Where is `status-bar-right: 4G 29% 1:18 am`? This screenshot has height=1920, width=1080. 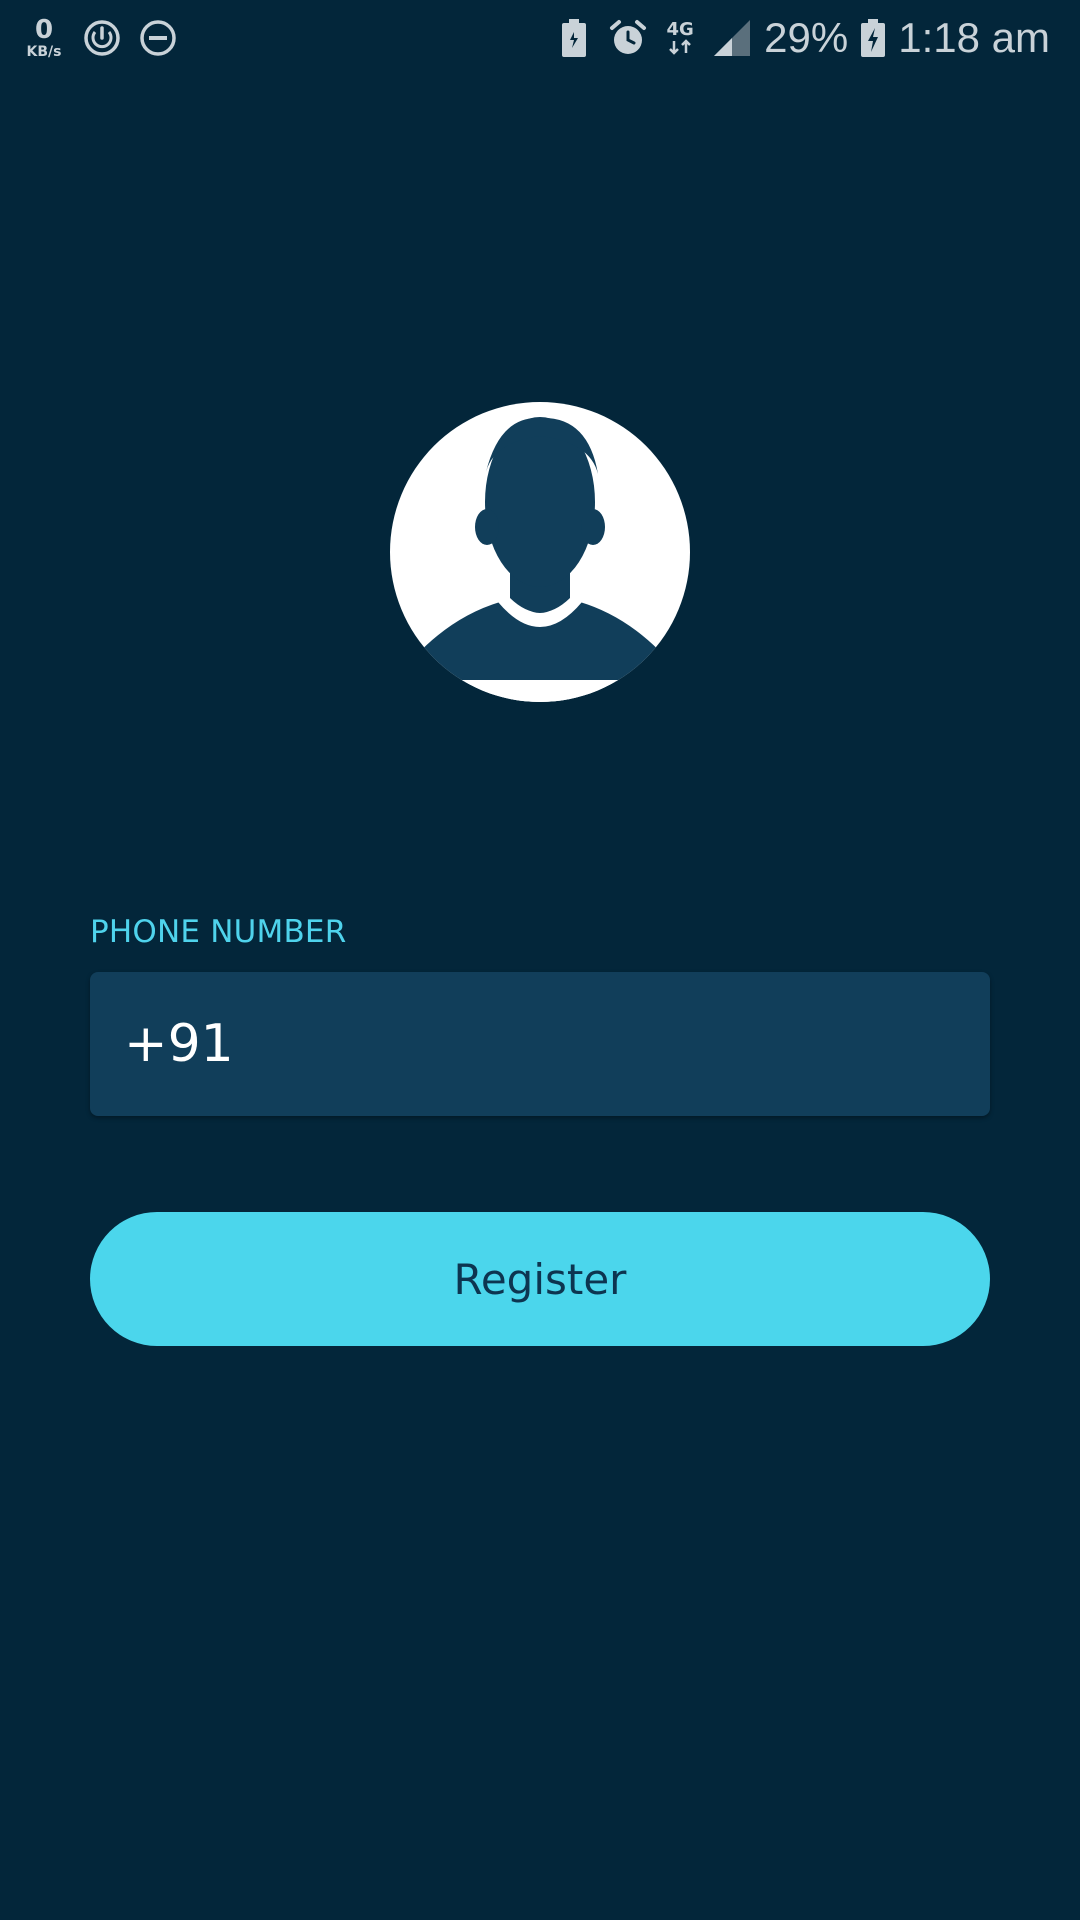 status-bar-right: 4G 29% 1:18 am is located at coordinates (796, 38).